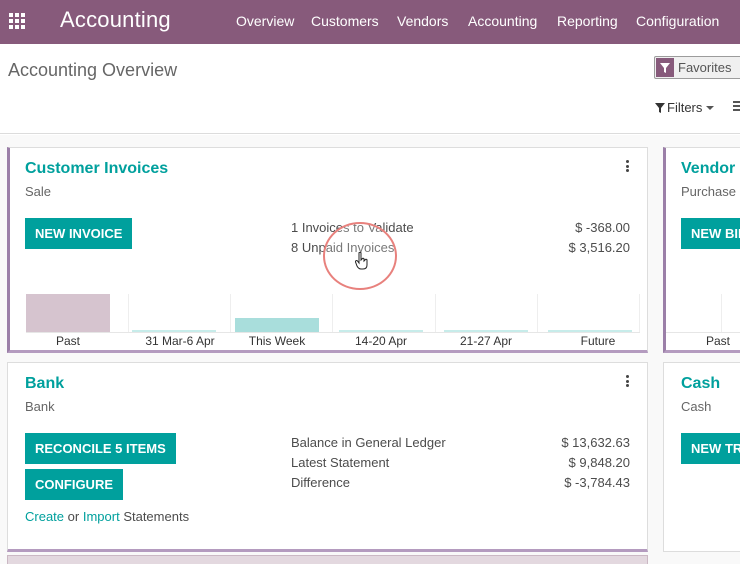  What do you see at coordinates (595, 442) in the screenshot?
I see `balance-general-ledger-amount: $ 13,632.63` at bounding box center [595, 442].